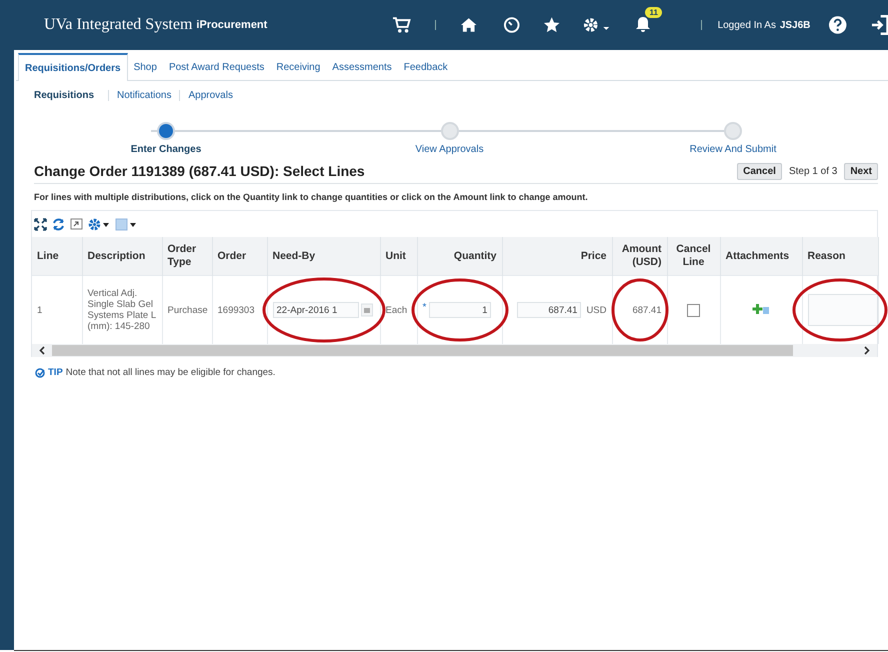 The width and height of the screenshot is (888, 652). Describe the element at coordinates (449, 149) in the screenshot. I see `train-step-label: View Approvals` at that location.